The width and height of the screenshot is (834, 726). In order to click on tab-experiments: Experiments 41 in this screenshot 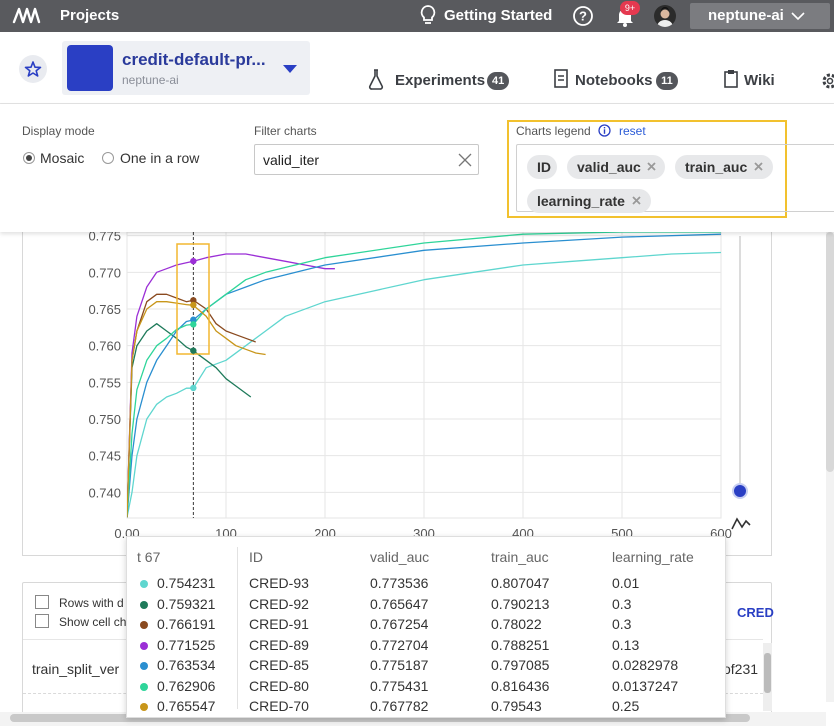, I will do `click(440, 80)`.